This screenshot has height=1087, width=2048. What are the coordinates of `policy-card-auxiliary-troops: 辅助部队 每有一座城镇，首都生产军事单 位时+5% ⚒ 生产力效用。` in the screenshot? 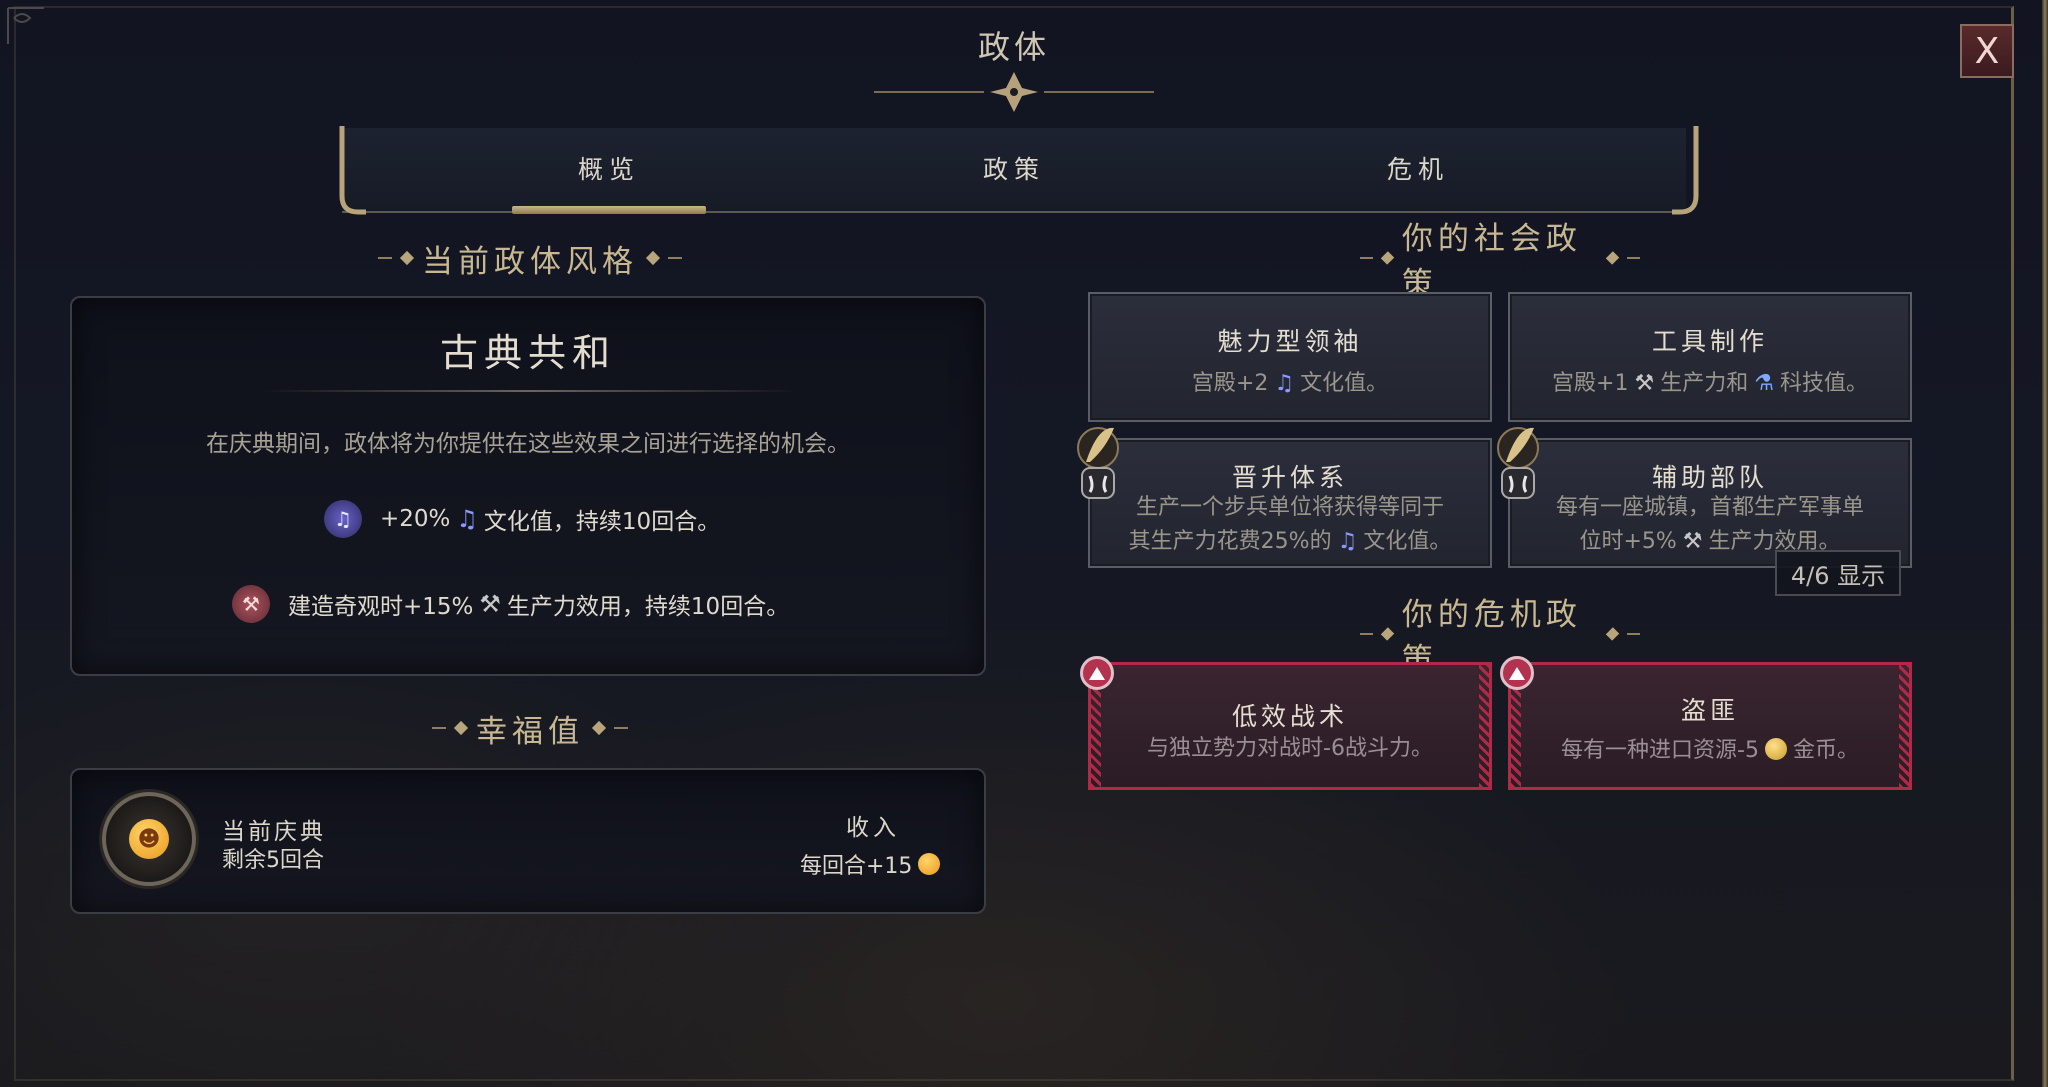 It's located at (1710, 503).